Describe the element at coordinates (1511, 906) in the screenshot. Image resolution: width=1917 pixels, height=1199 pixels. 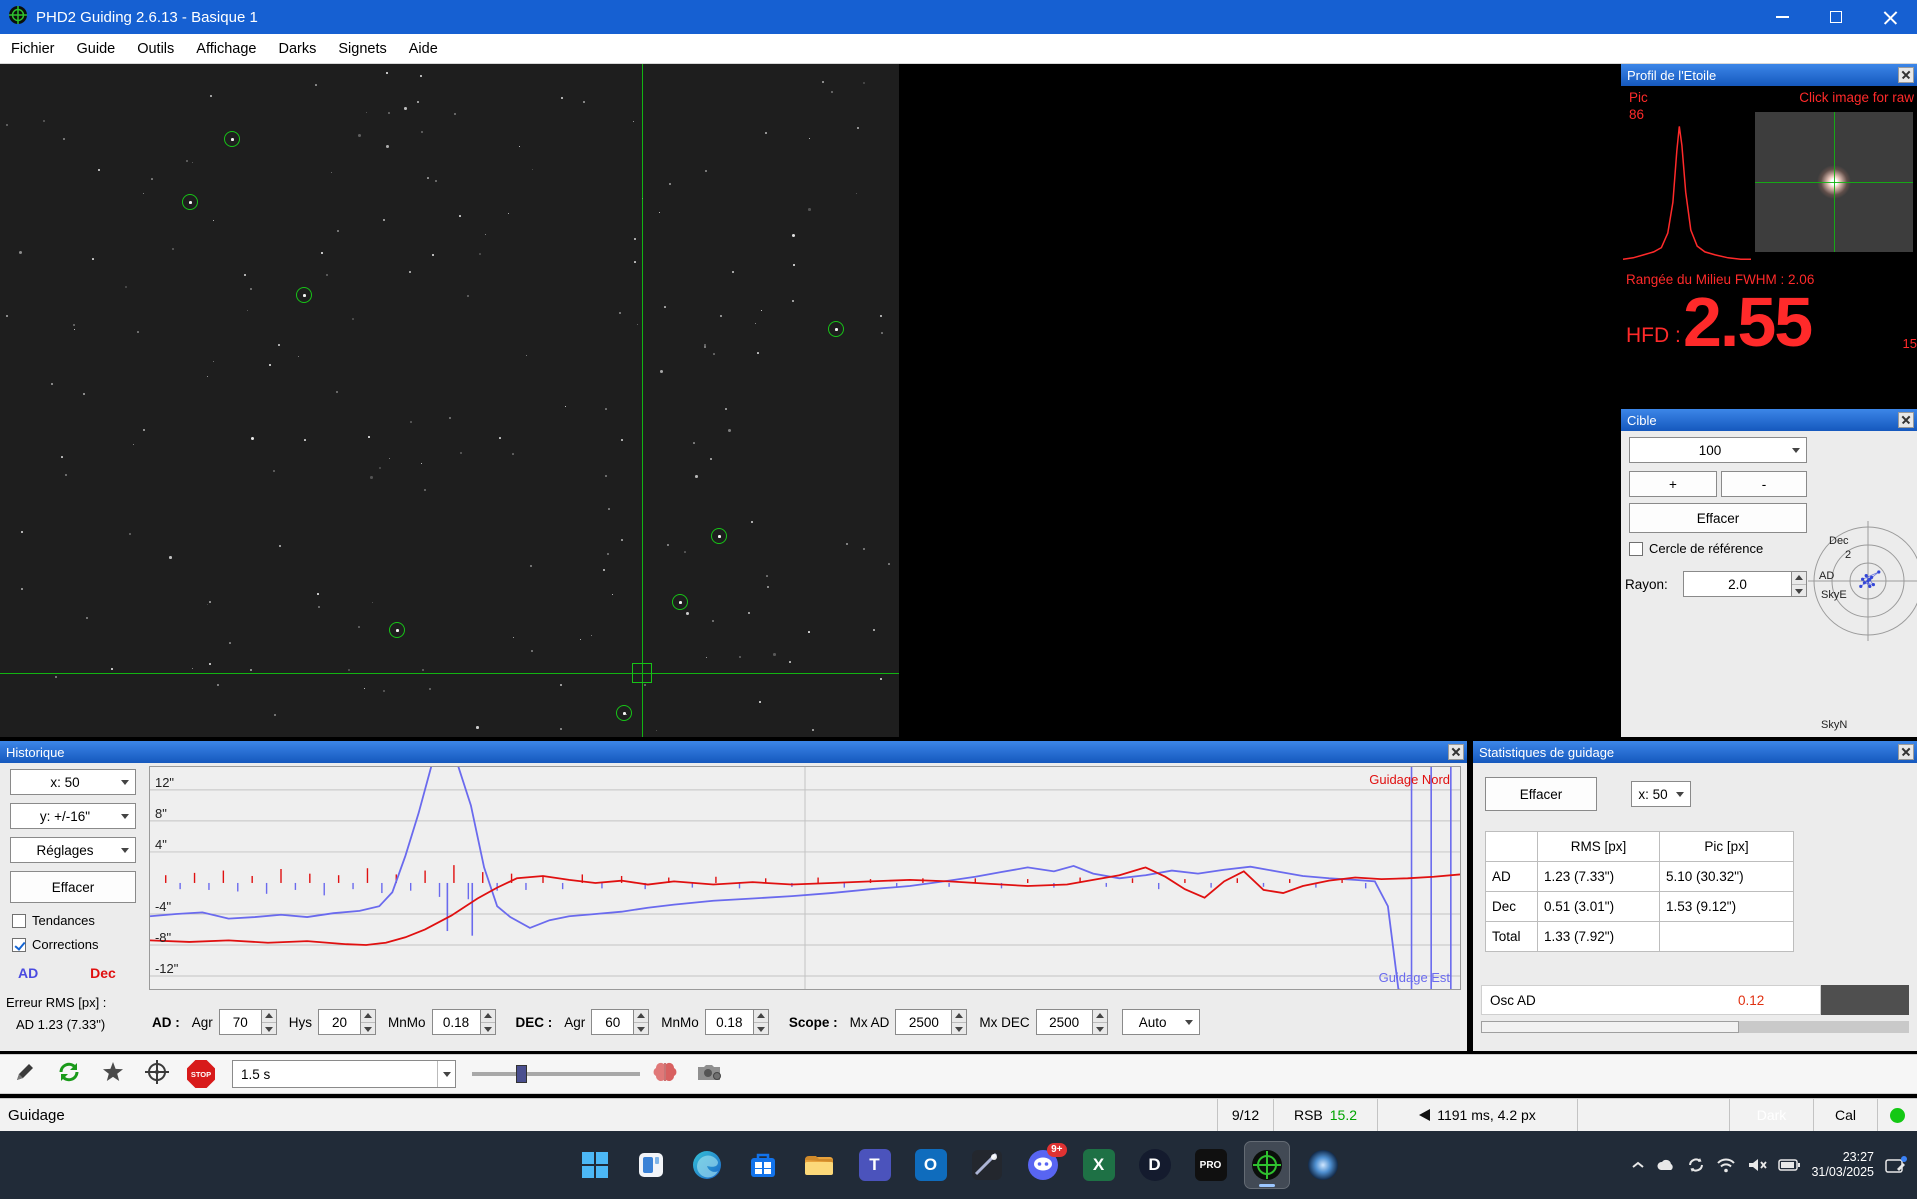
I see `stats-row-label: Dec` at that location.